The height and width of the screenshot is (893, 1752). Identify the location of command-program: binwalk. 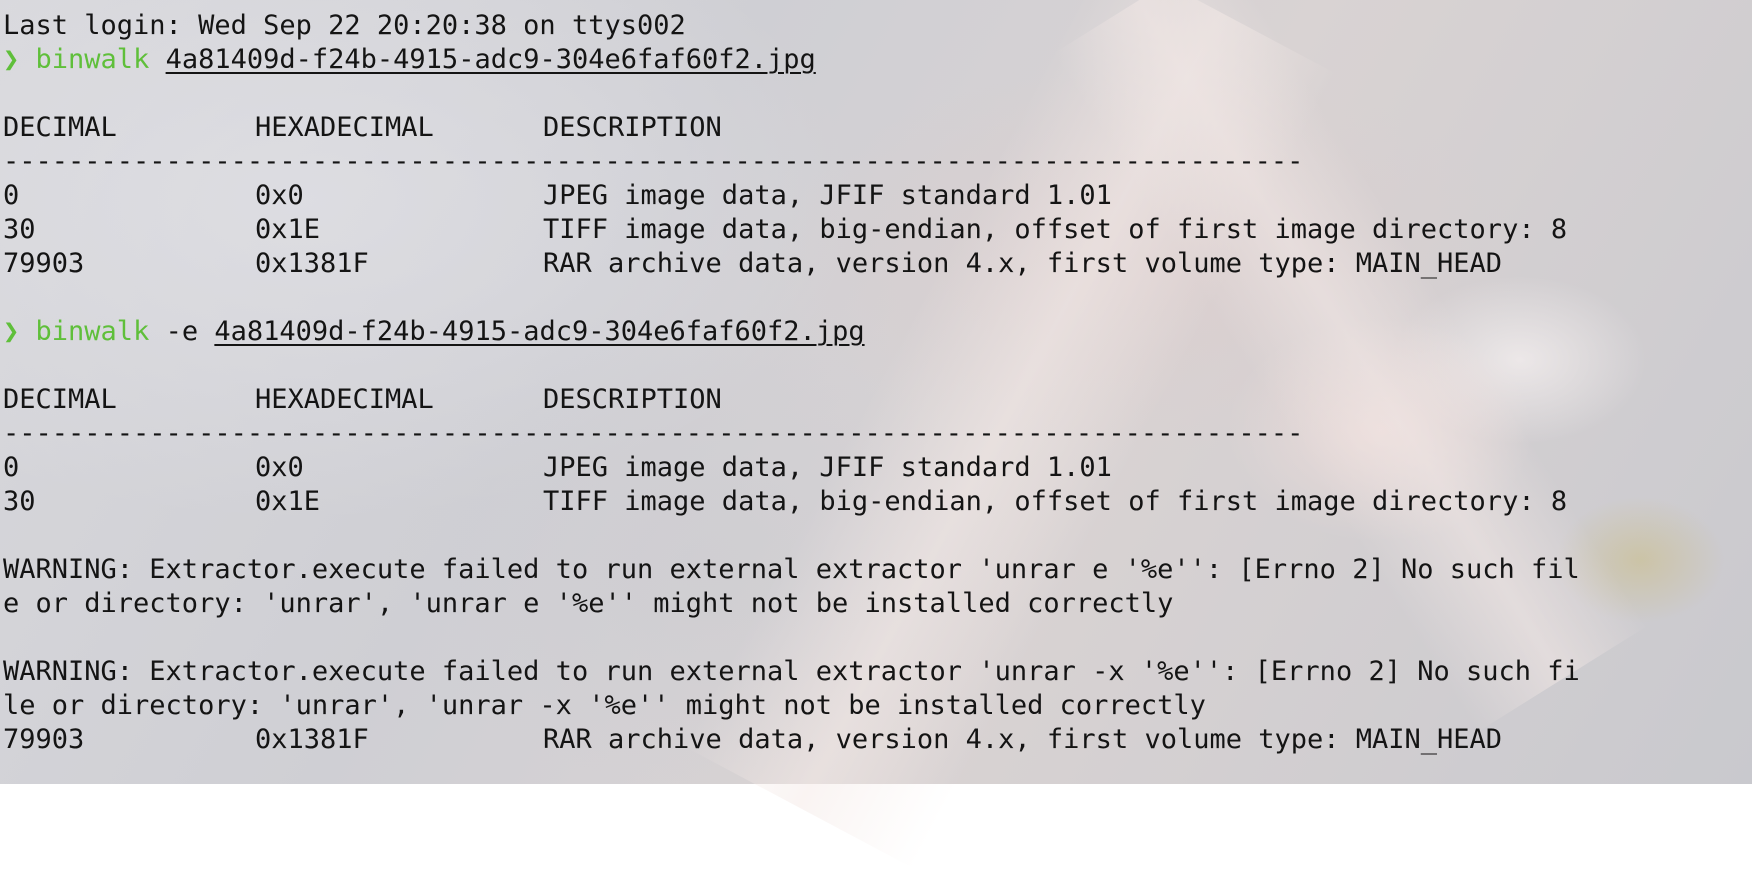
(92, 59).